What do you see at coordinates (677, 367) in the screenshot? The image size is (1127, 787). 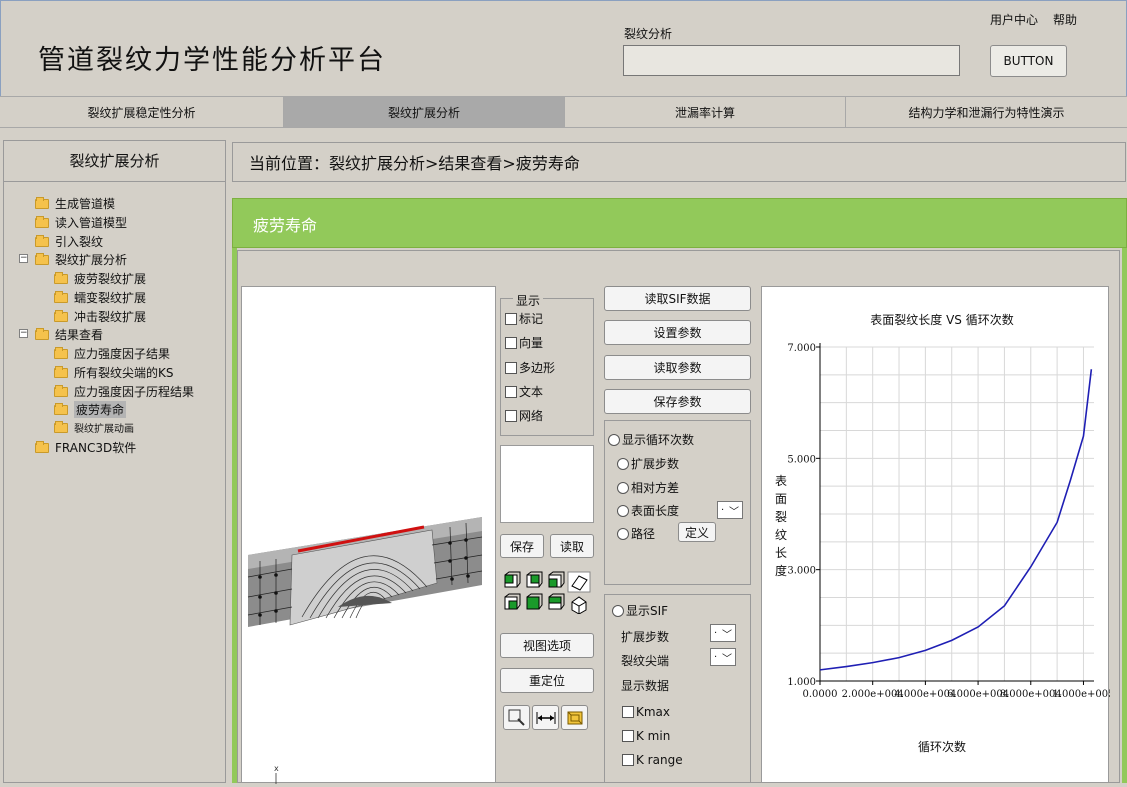 I see `read-params-button: 读取参数` at bounding box center [677, 367].